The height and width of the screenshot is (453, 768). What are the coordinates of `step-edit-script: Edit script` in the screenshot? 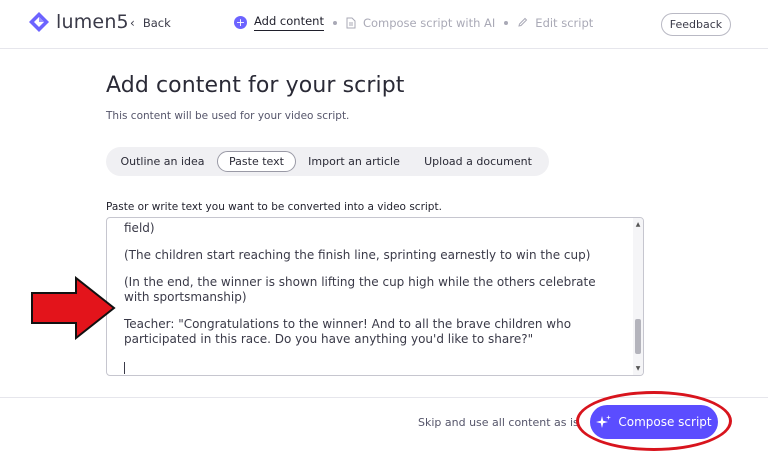 It's located at (555, 23).